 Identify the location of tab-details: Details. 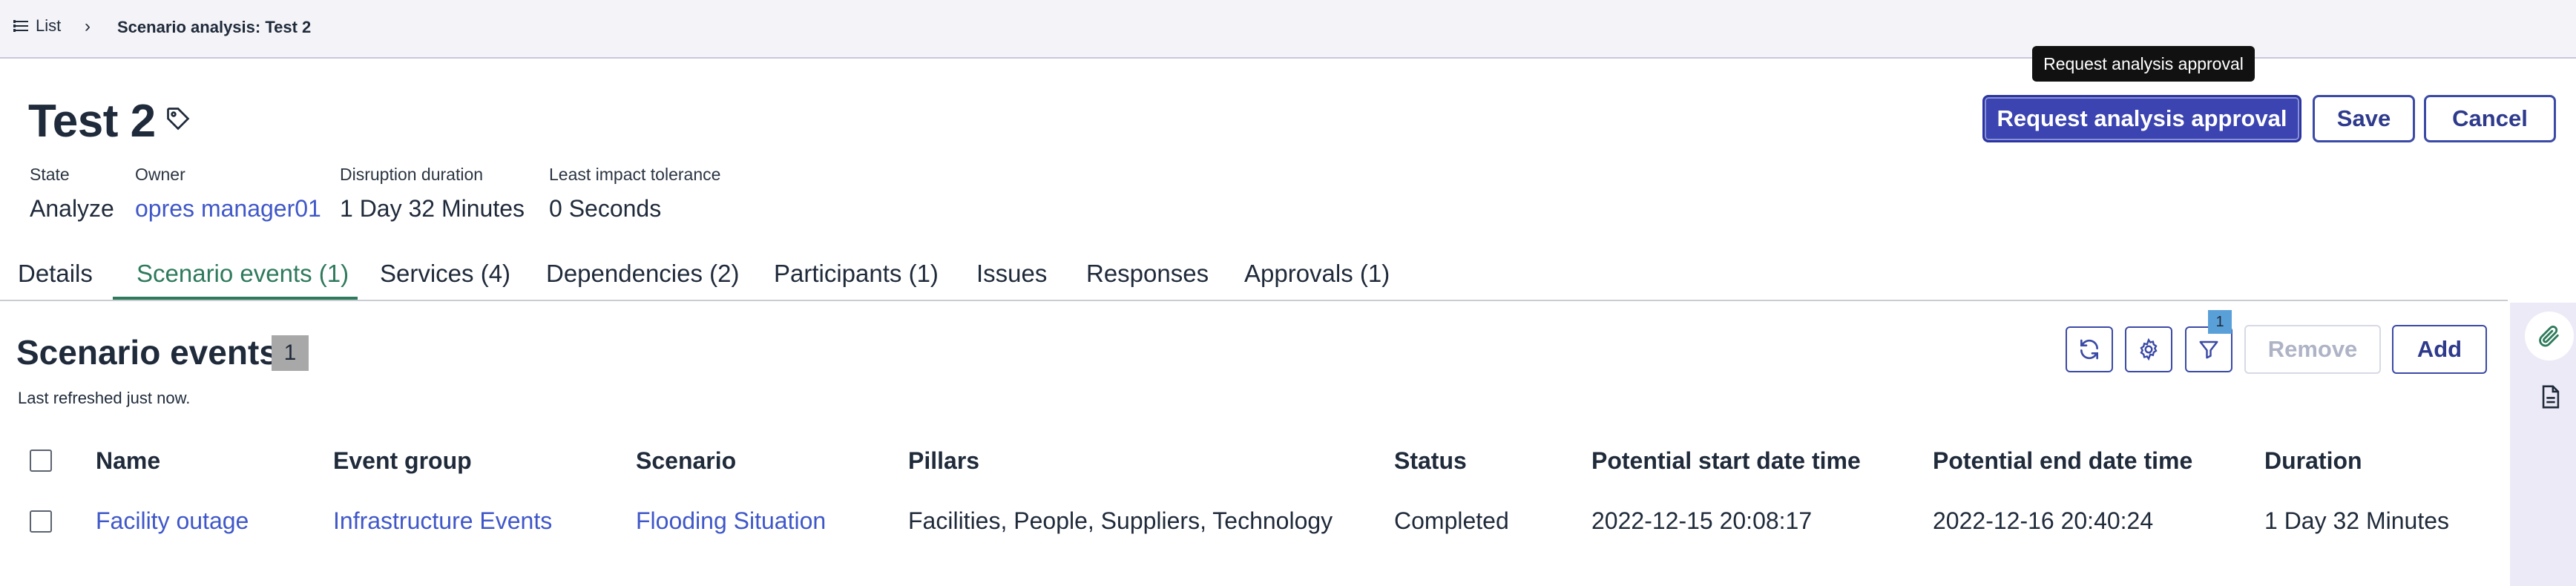
(55, 274).